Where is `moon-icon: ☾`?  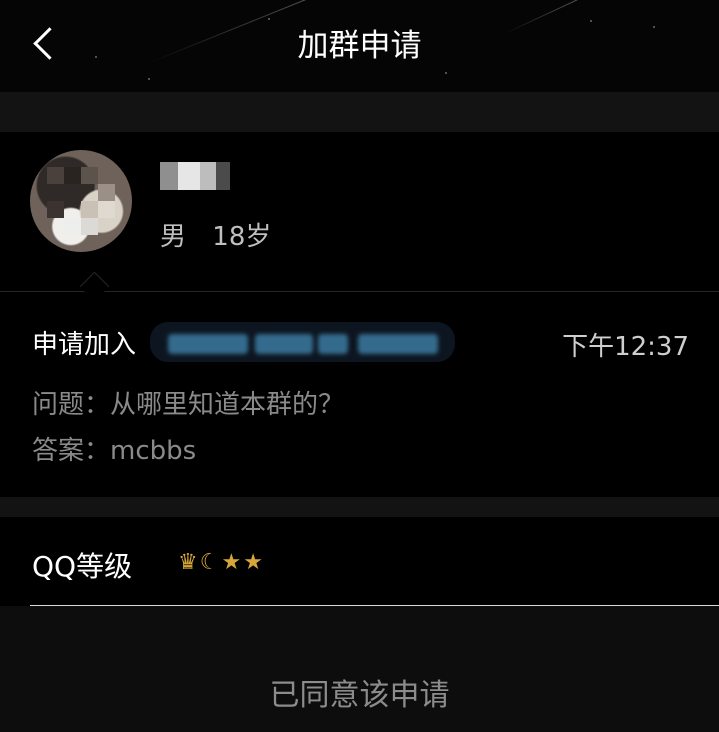 moon-icon: ☾ is located at coordinates (209, 562).